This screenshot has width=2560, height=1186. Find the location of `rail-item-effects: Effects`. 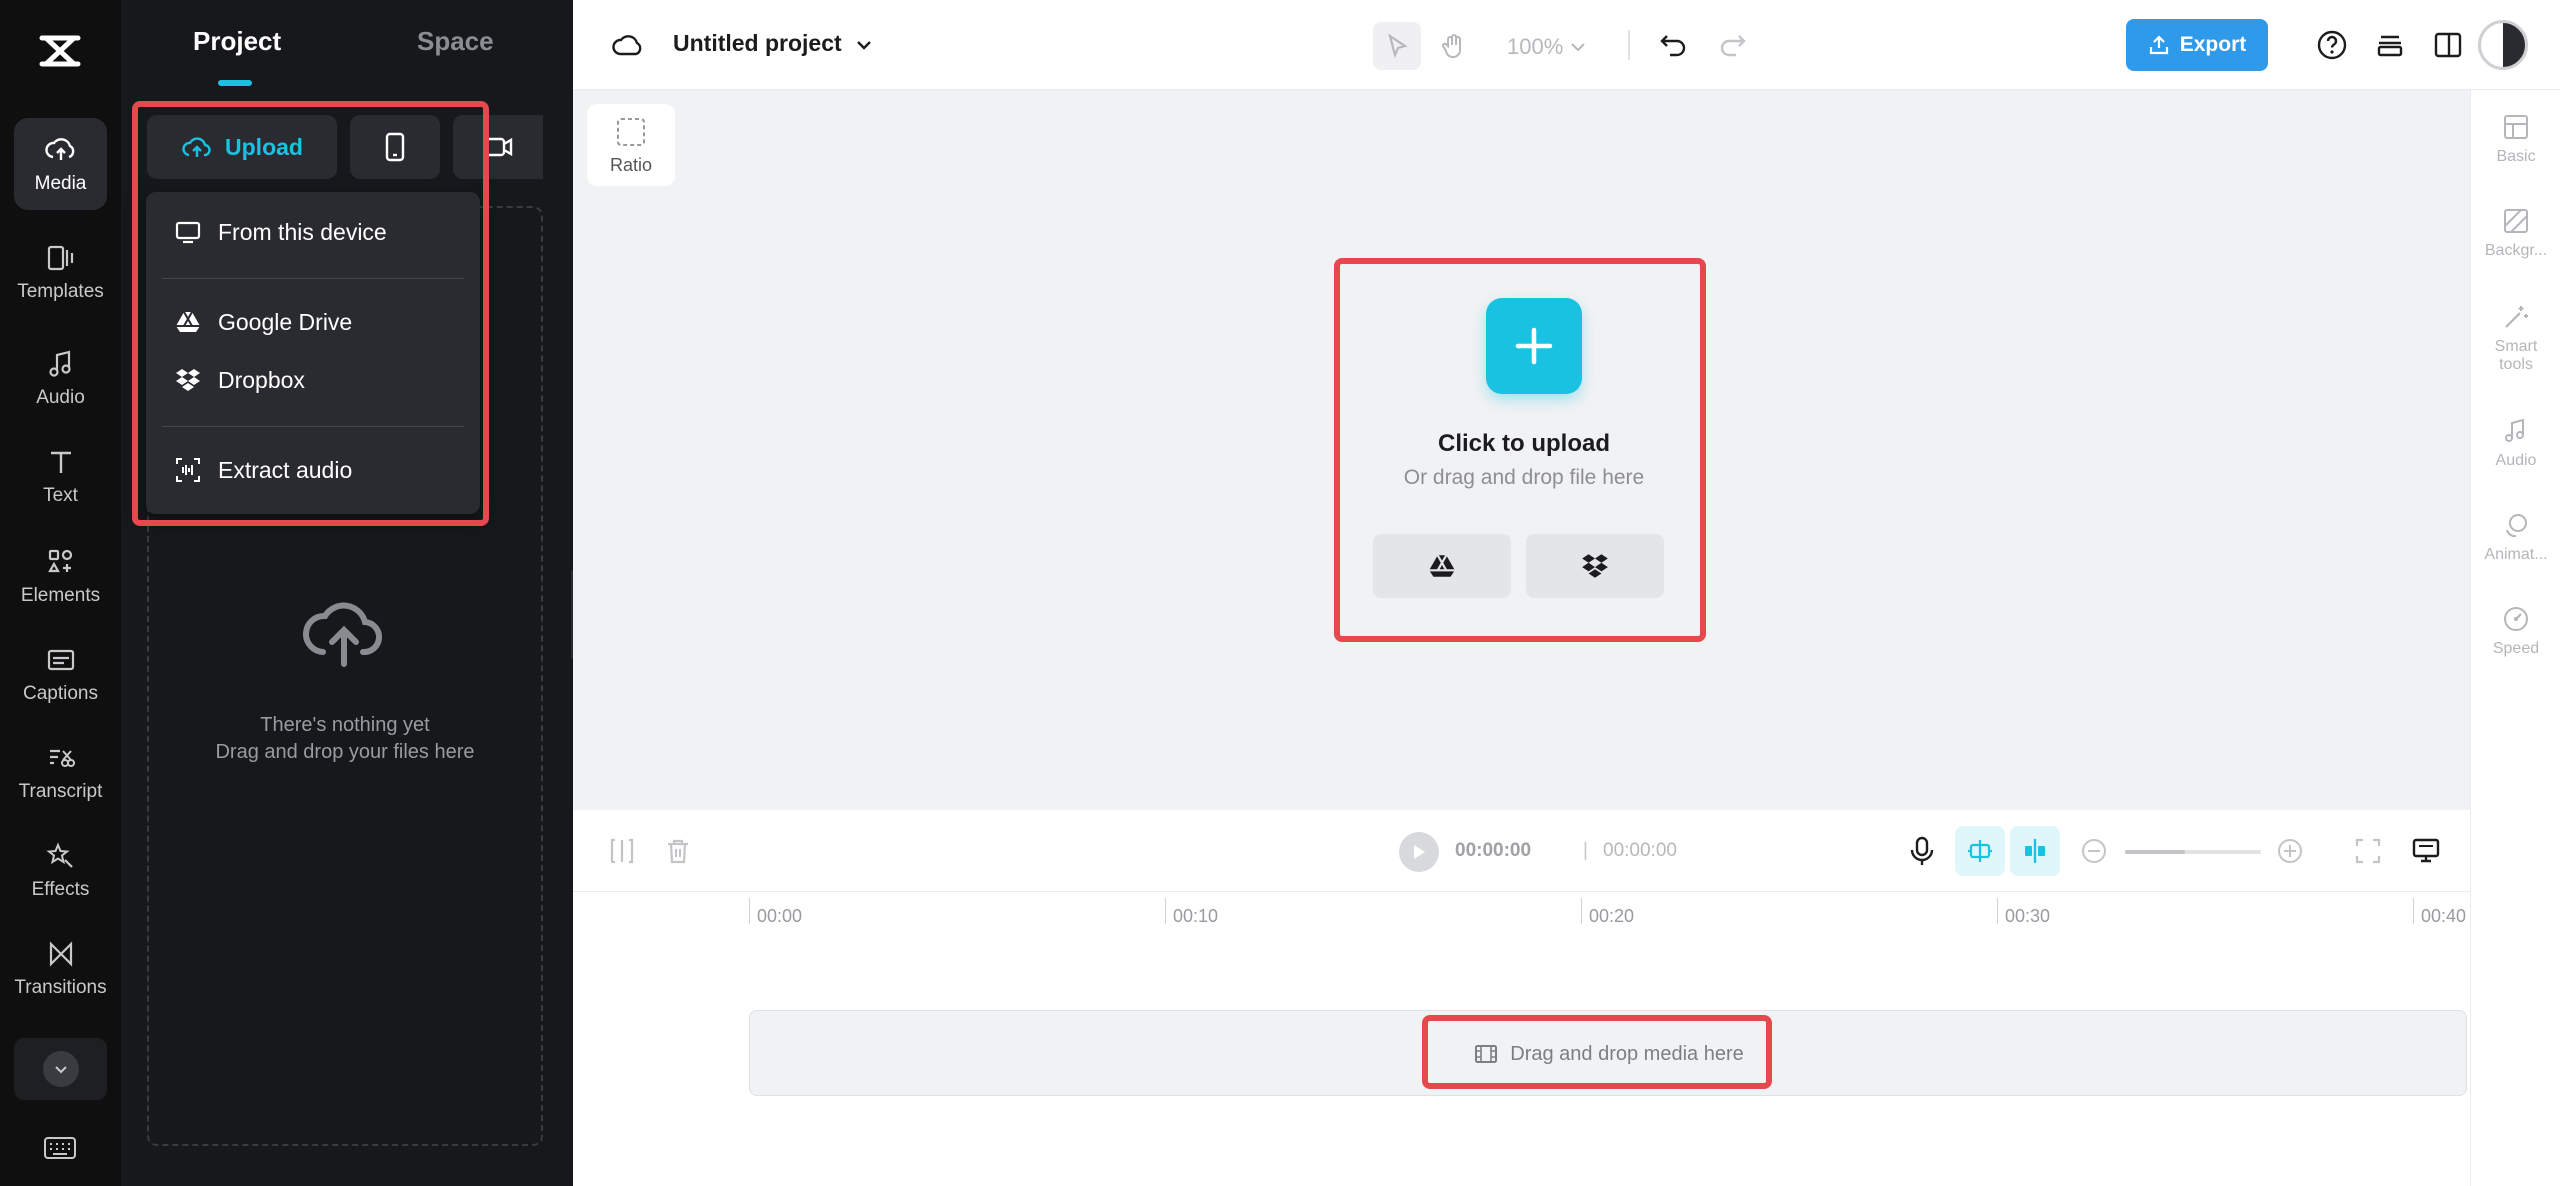

rail-item-effects: Effects is located at coordinates (60, 870).